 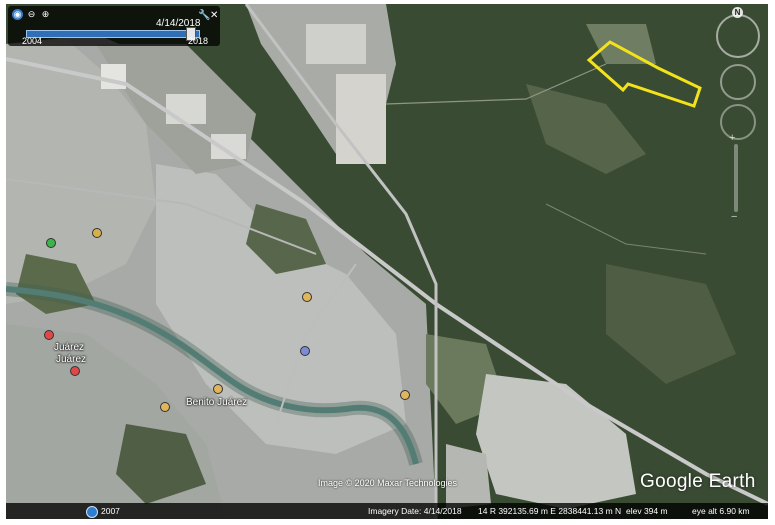 I want to click on move-joystick, so click(x=738, y=122).